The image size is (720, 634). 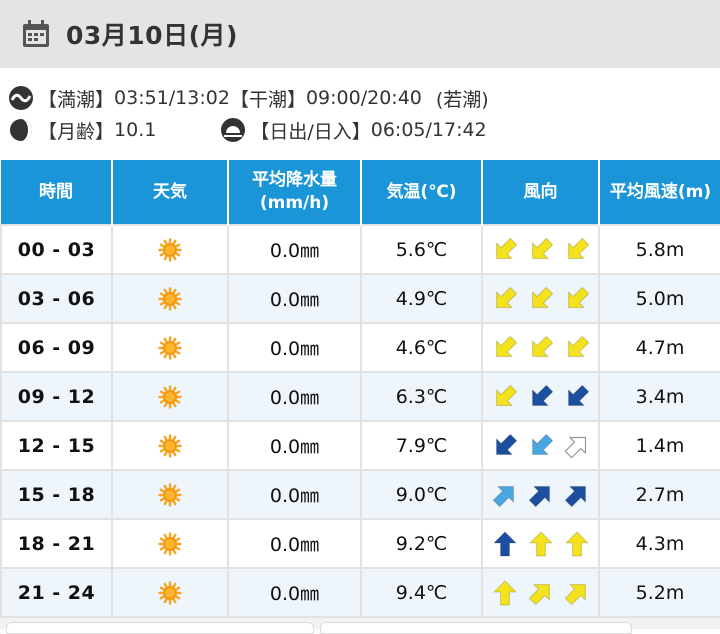 I want to click on table-row: 21 - 24 0.0㎜ 9.4℃ 5.2m, so click(x=360, y=592).